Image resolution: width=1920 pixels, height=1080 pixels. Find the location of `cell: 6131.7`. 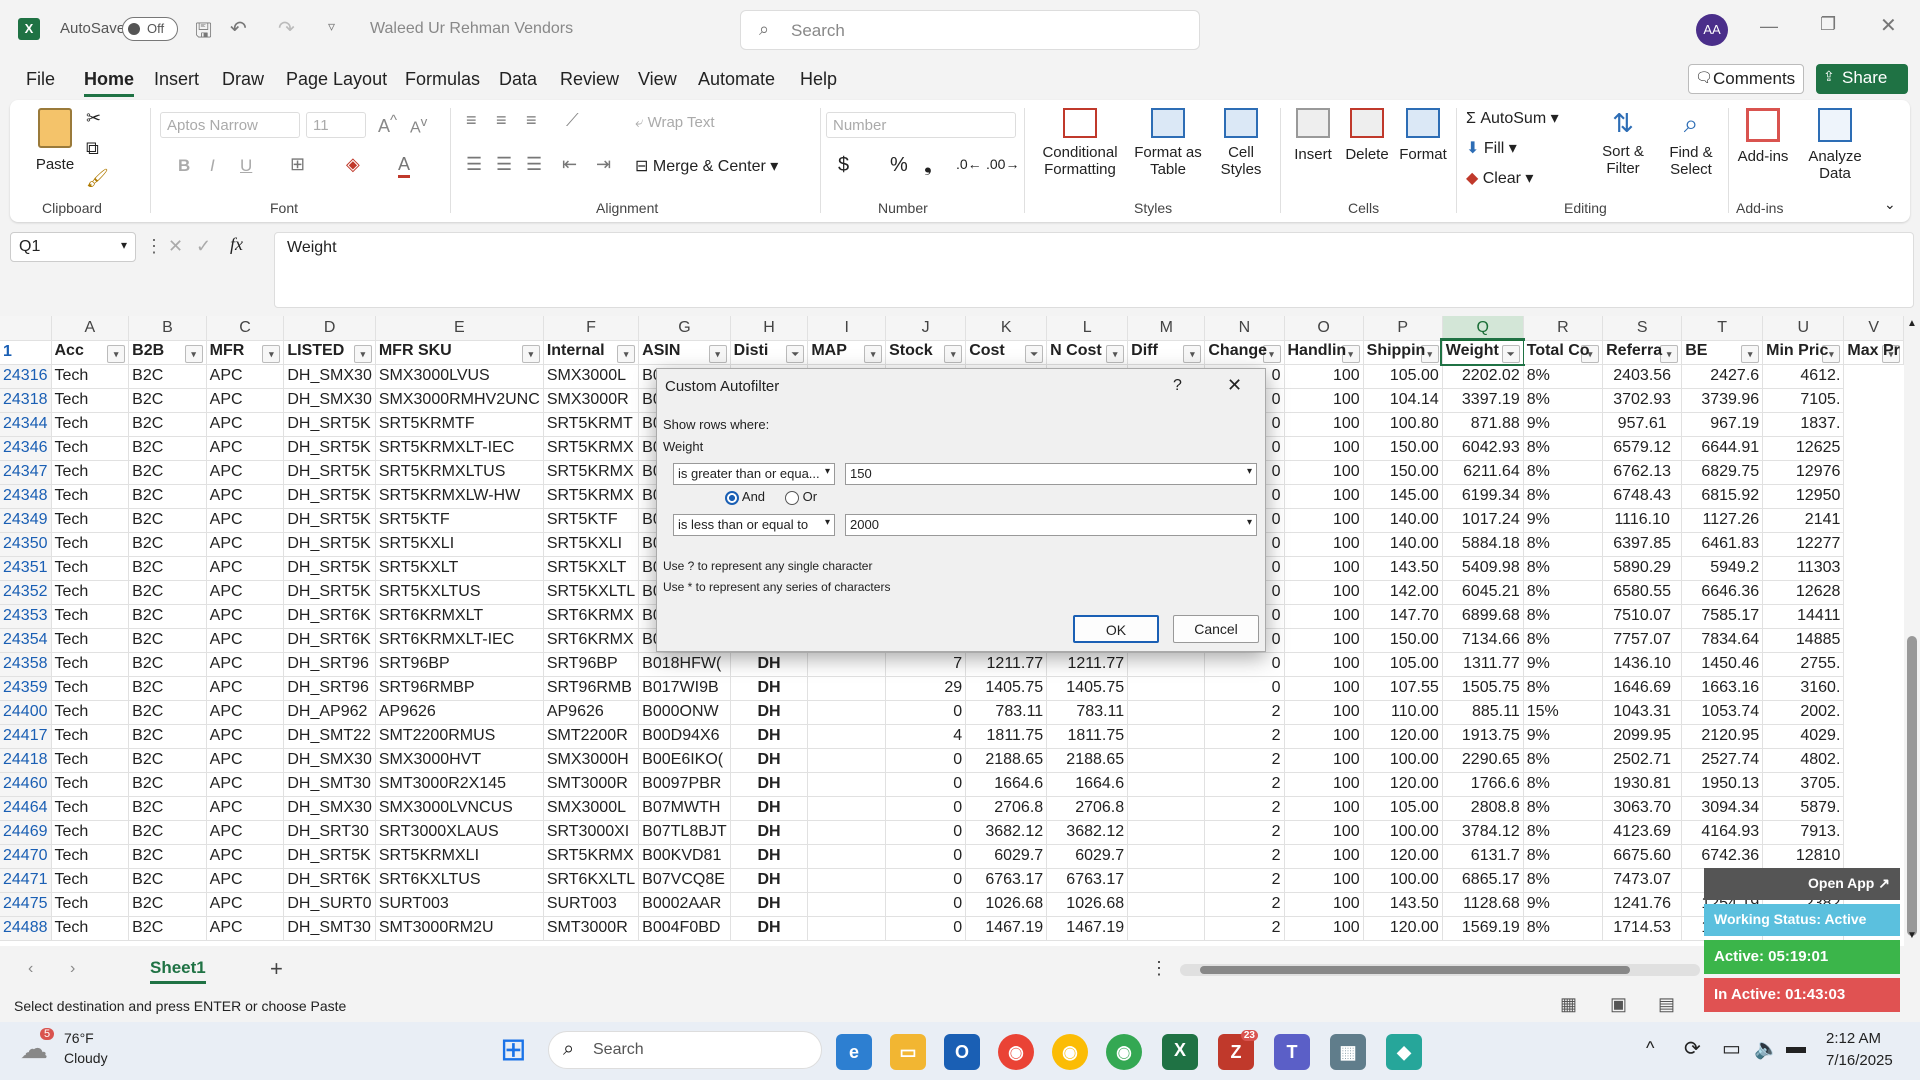

cell: 6131.7 is located at coordinates (1483, 856).